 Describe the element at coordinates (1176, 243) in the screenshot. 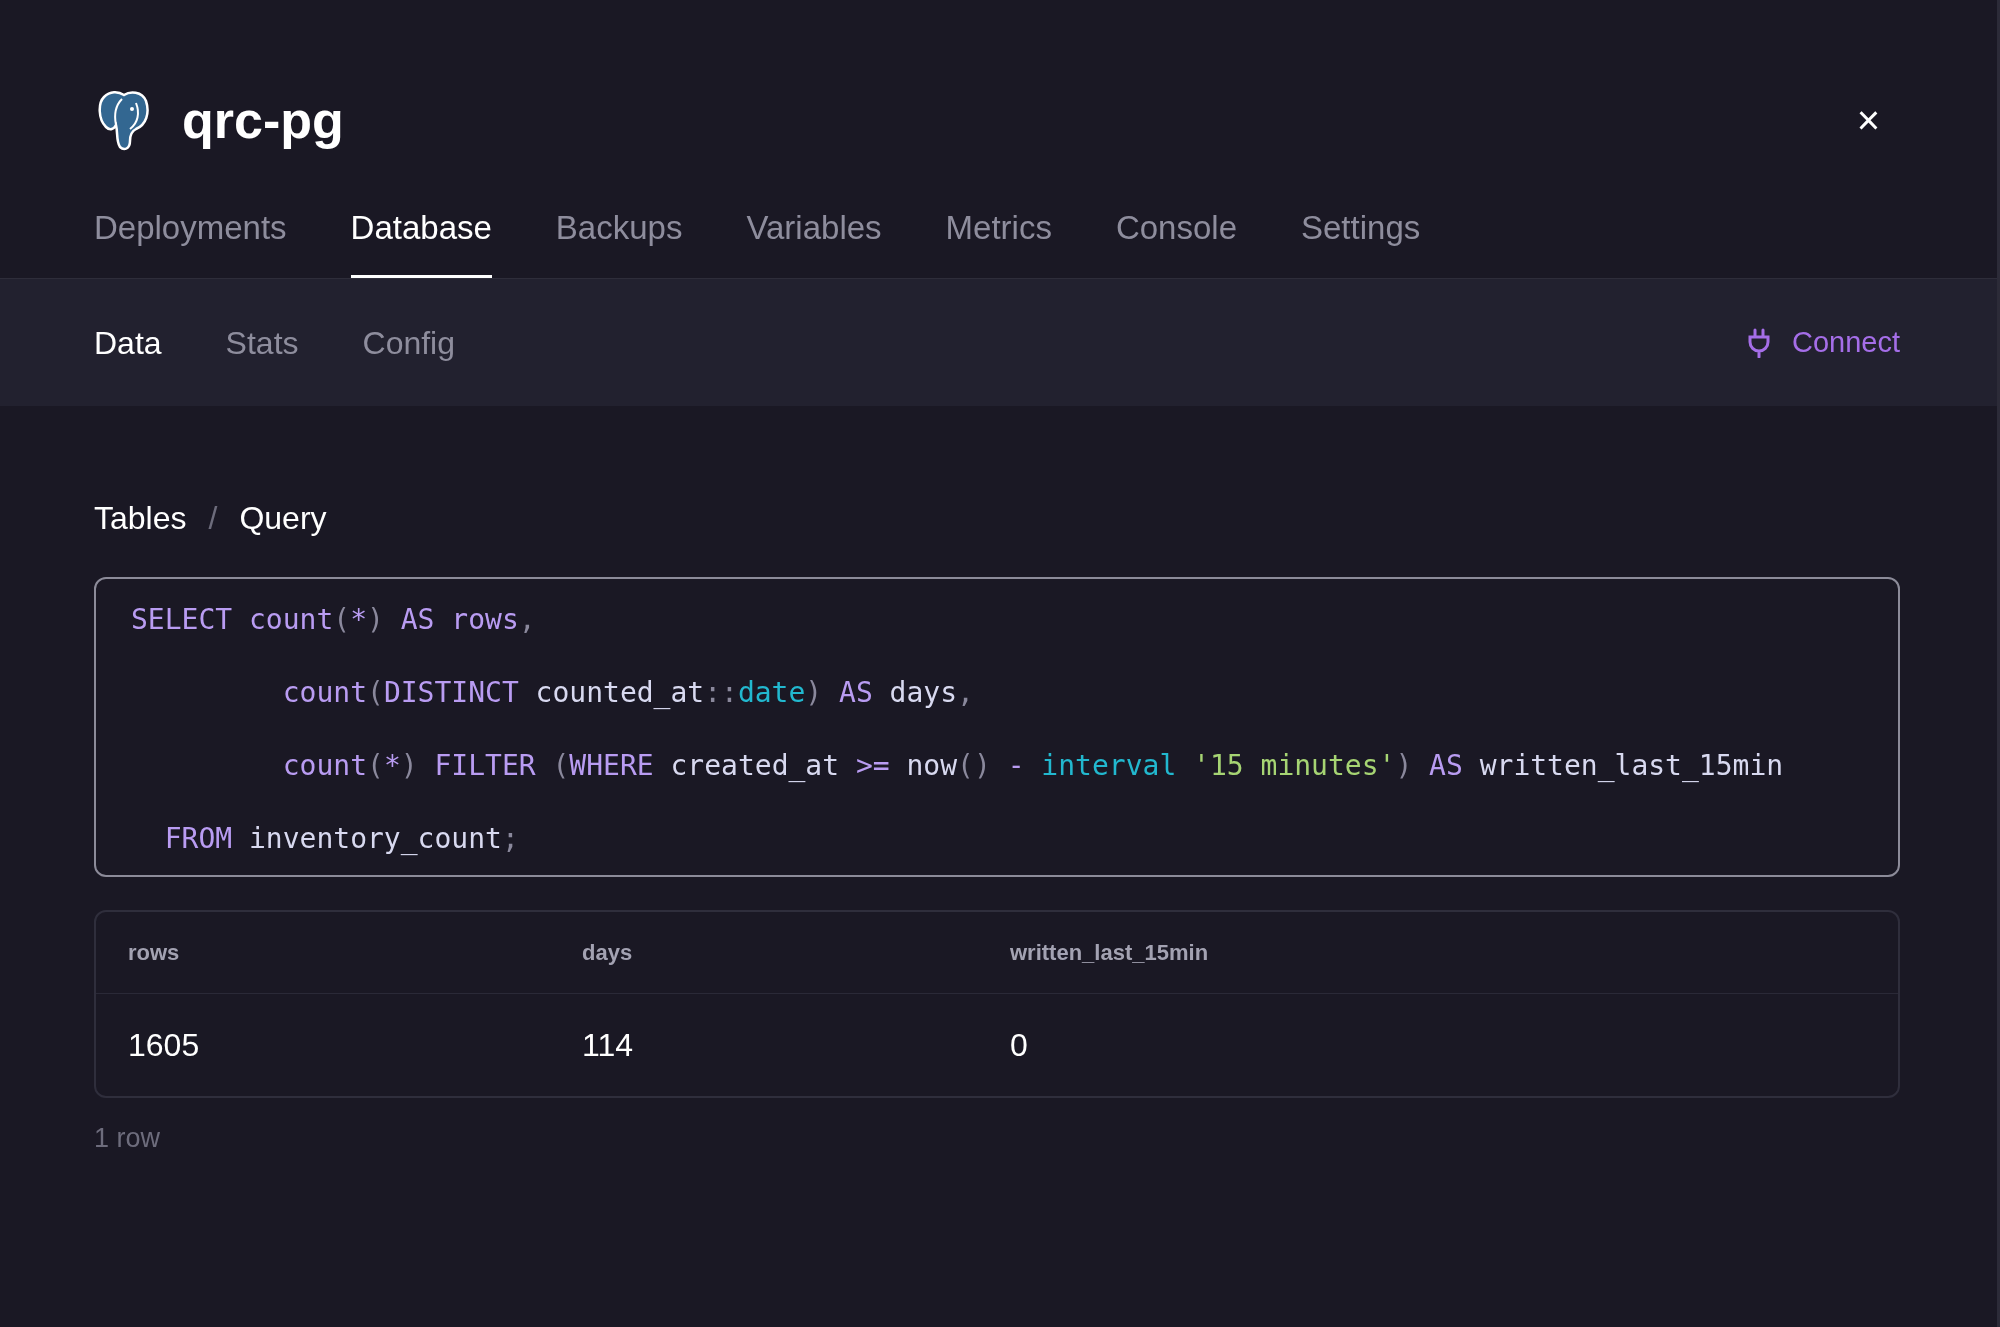

I see `tab: Console` at that location.